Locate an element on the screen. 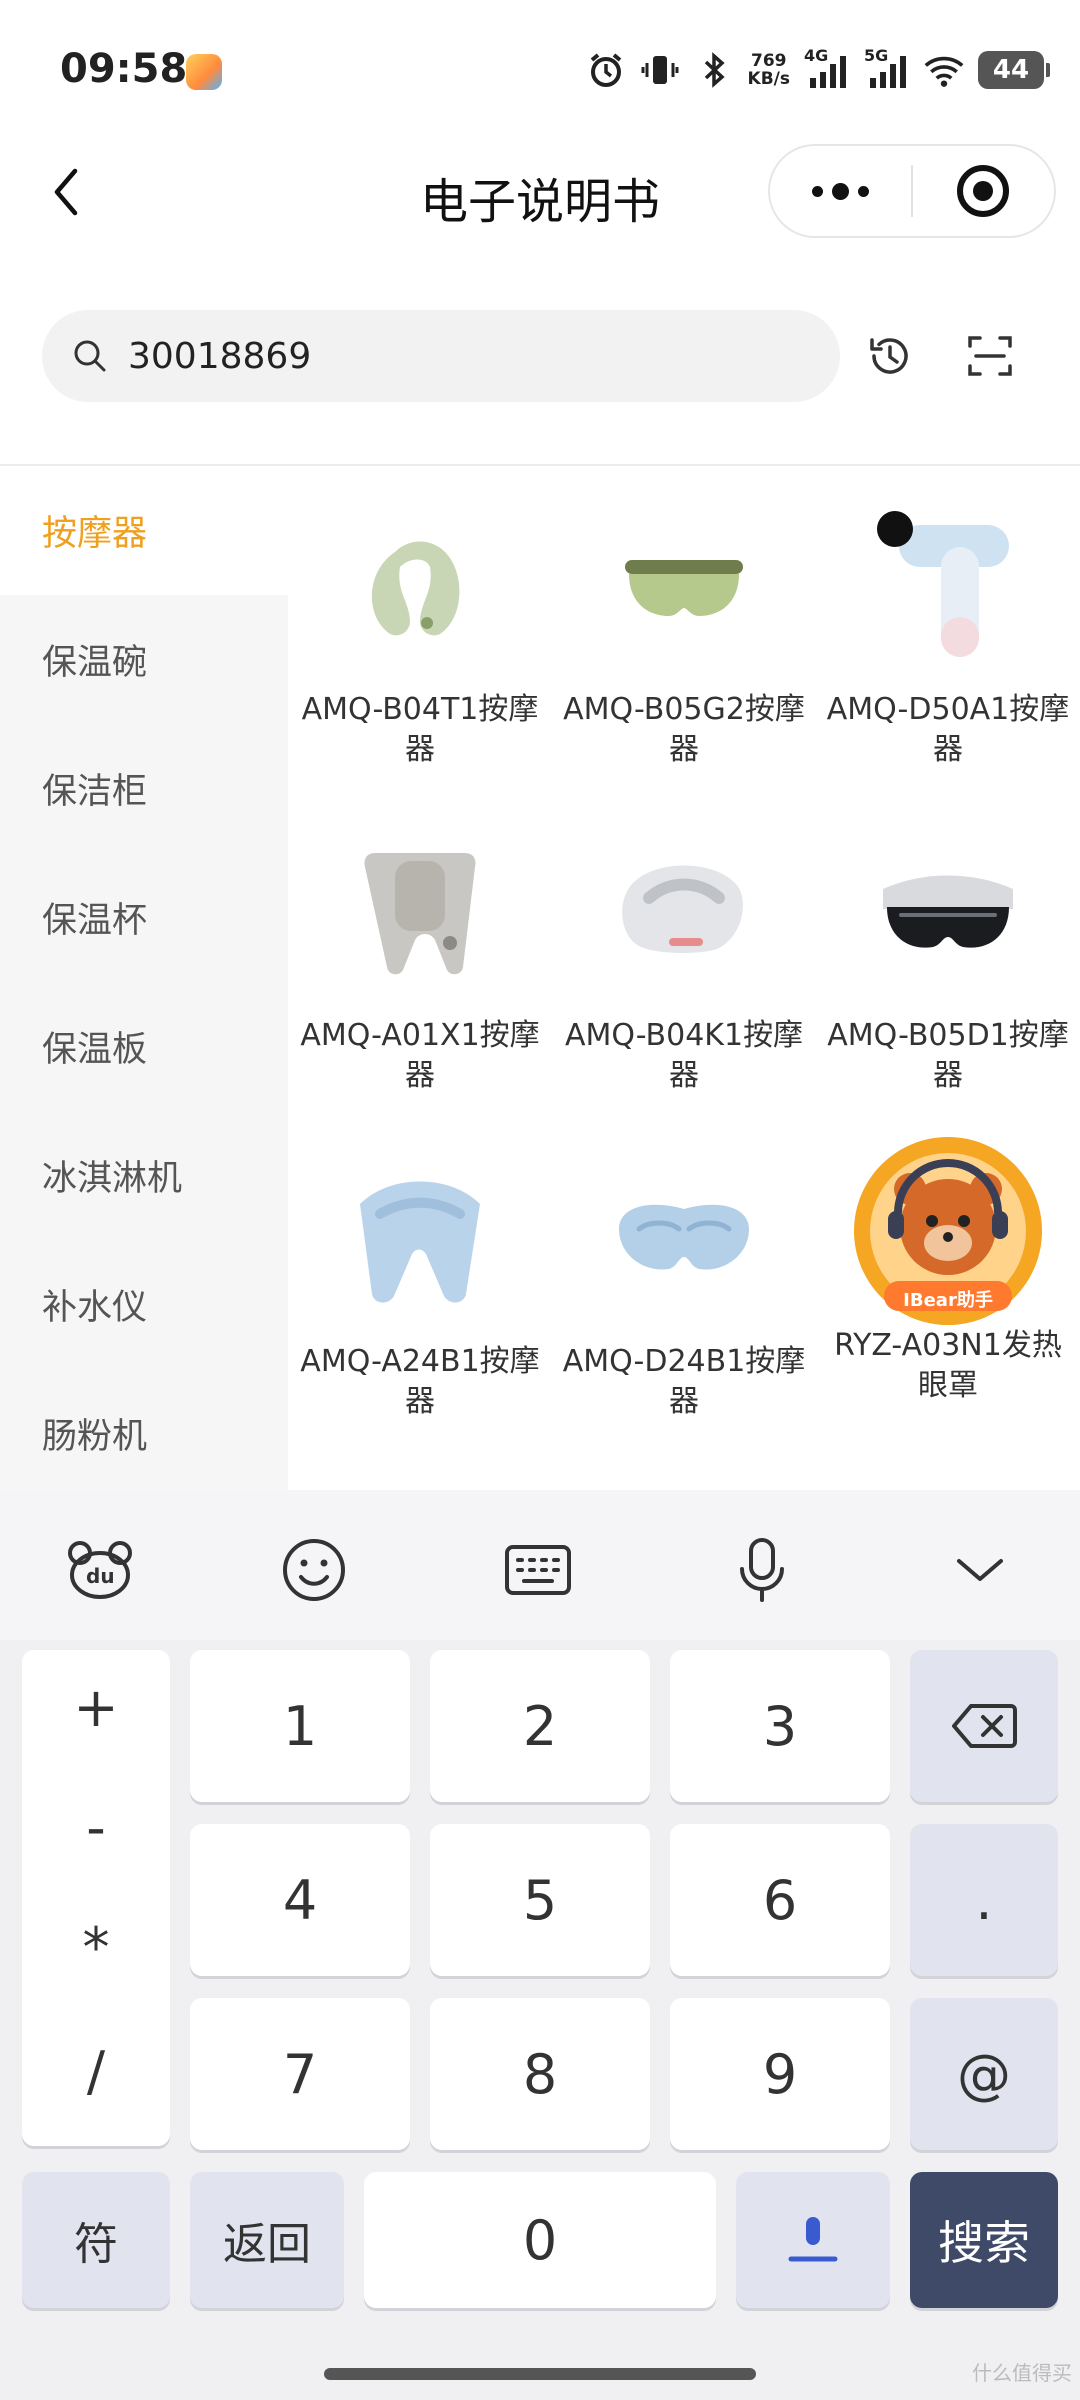  key-8: 8 is located at coordinates (540, 2074).